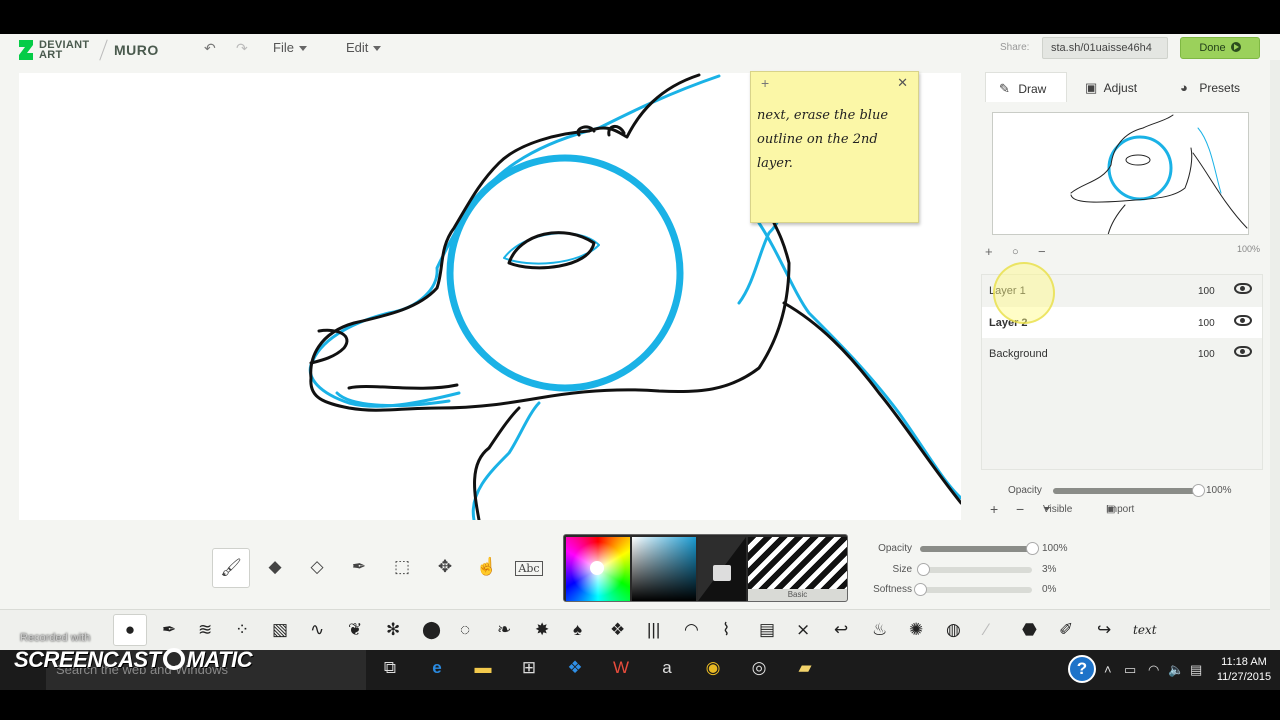 This screenshot has height=720, width=1280. I want to click on chrome-icon: ◉, so click(713, 670).